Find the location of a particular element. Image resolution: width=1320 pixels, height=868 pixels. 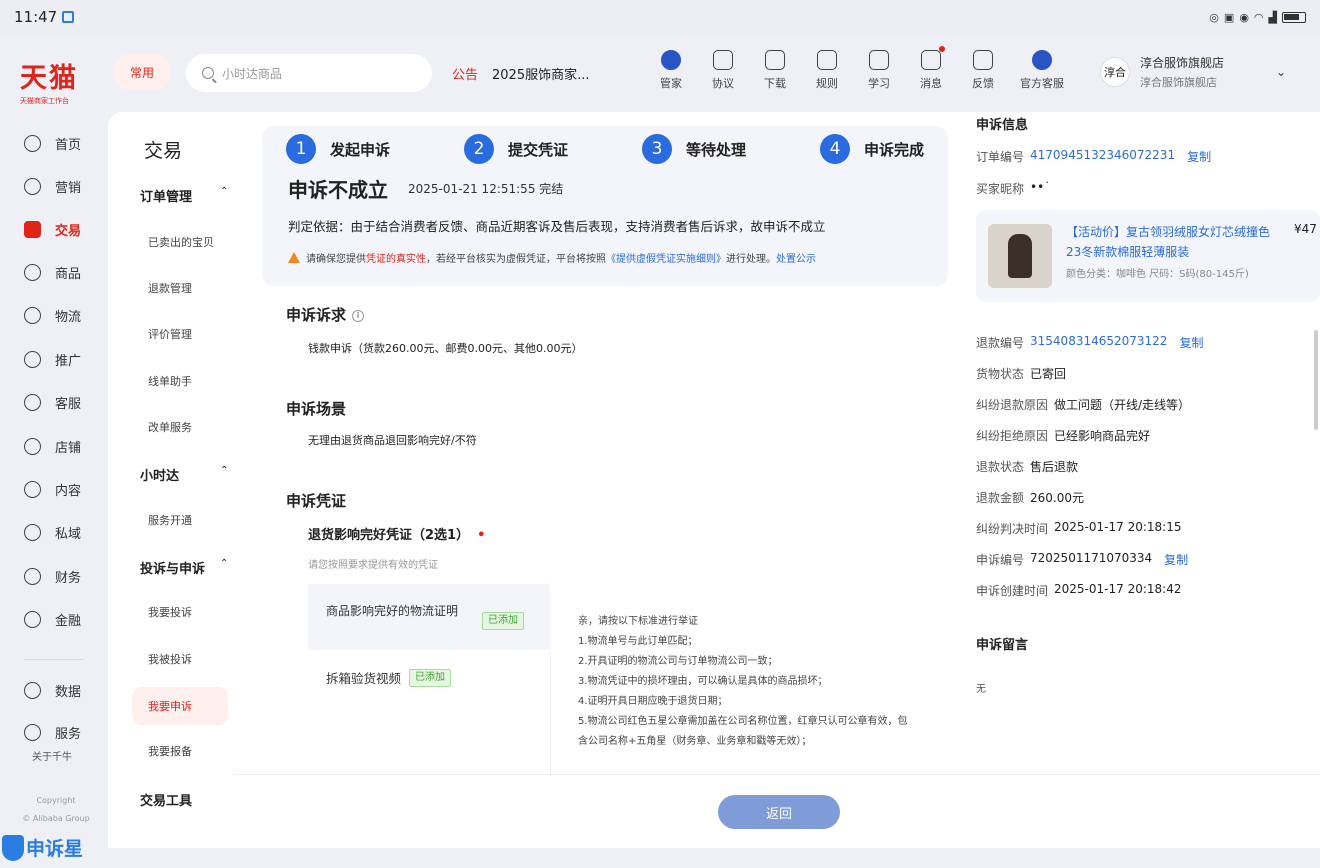

rail-logistics: 物流 is located at coordinates (52, 315).